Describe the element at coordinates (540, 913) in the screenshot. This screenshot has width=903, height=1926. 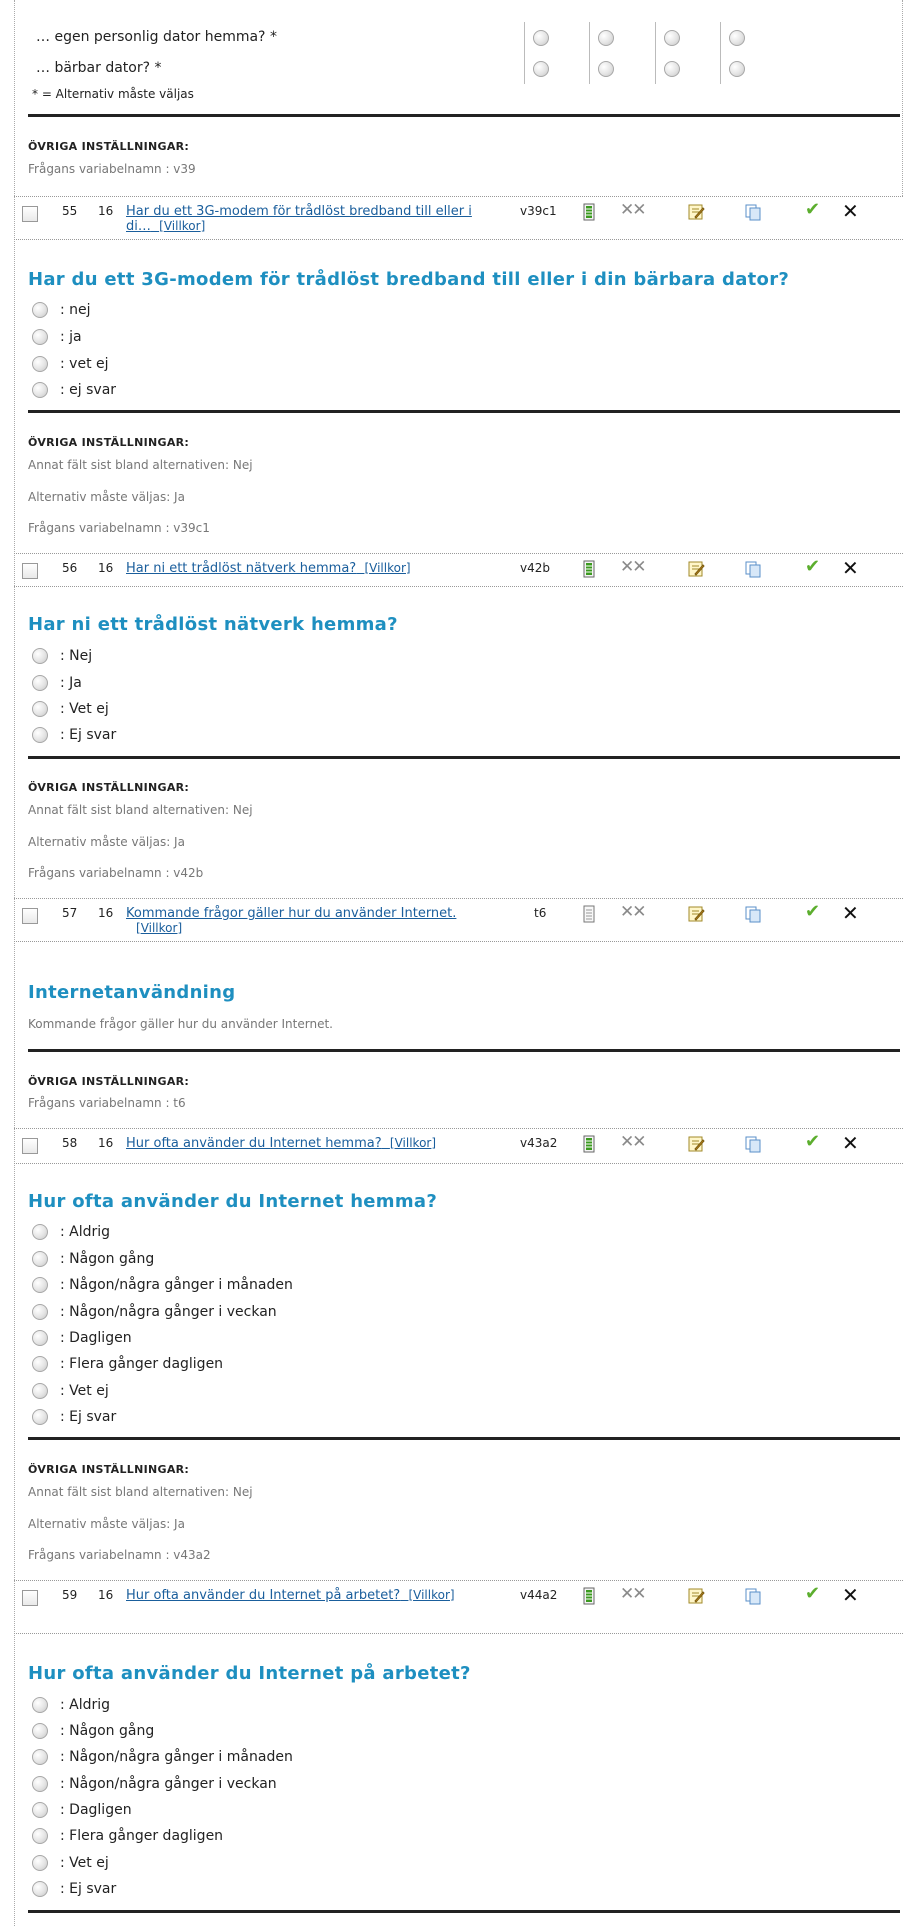
I see `variable-code: t6` at that location.